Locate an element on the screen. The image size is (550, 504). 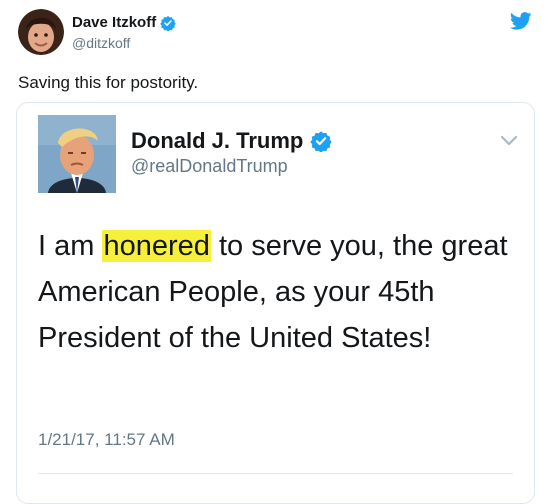
author-name: Dave Itzkoff is located at coordinates (114, 22).